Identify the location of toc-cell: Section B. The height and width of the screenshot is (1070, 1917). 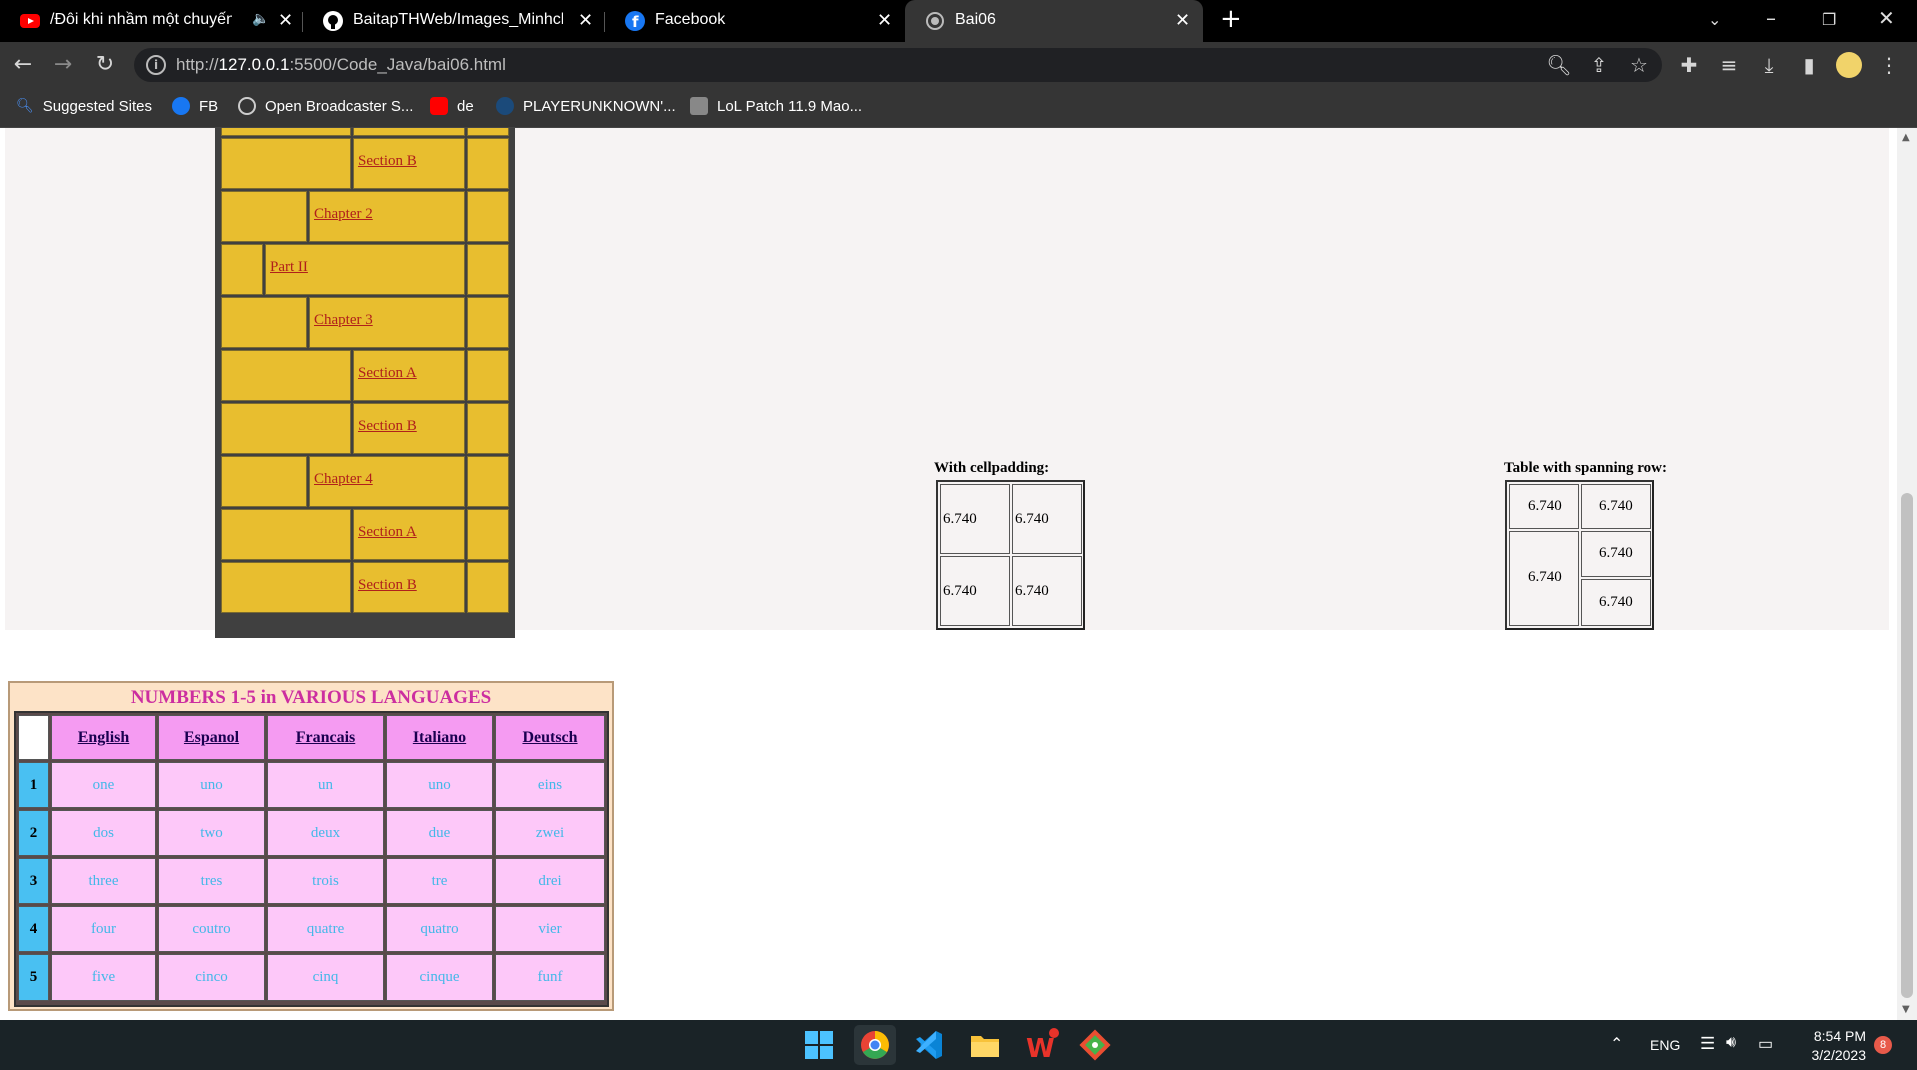
(409, 163).